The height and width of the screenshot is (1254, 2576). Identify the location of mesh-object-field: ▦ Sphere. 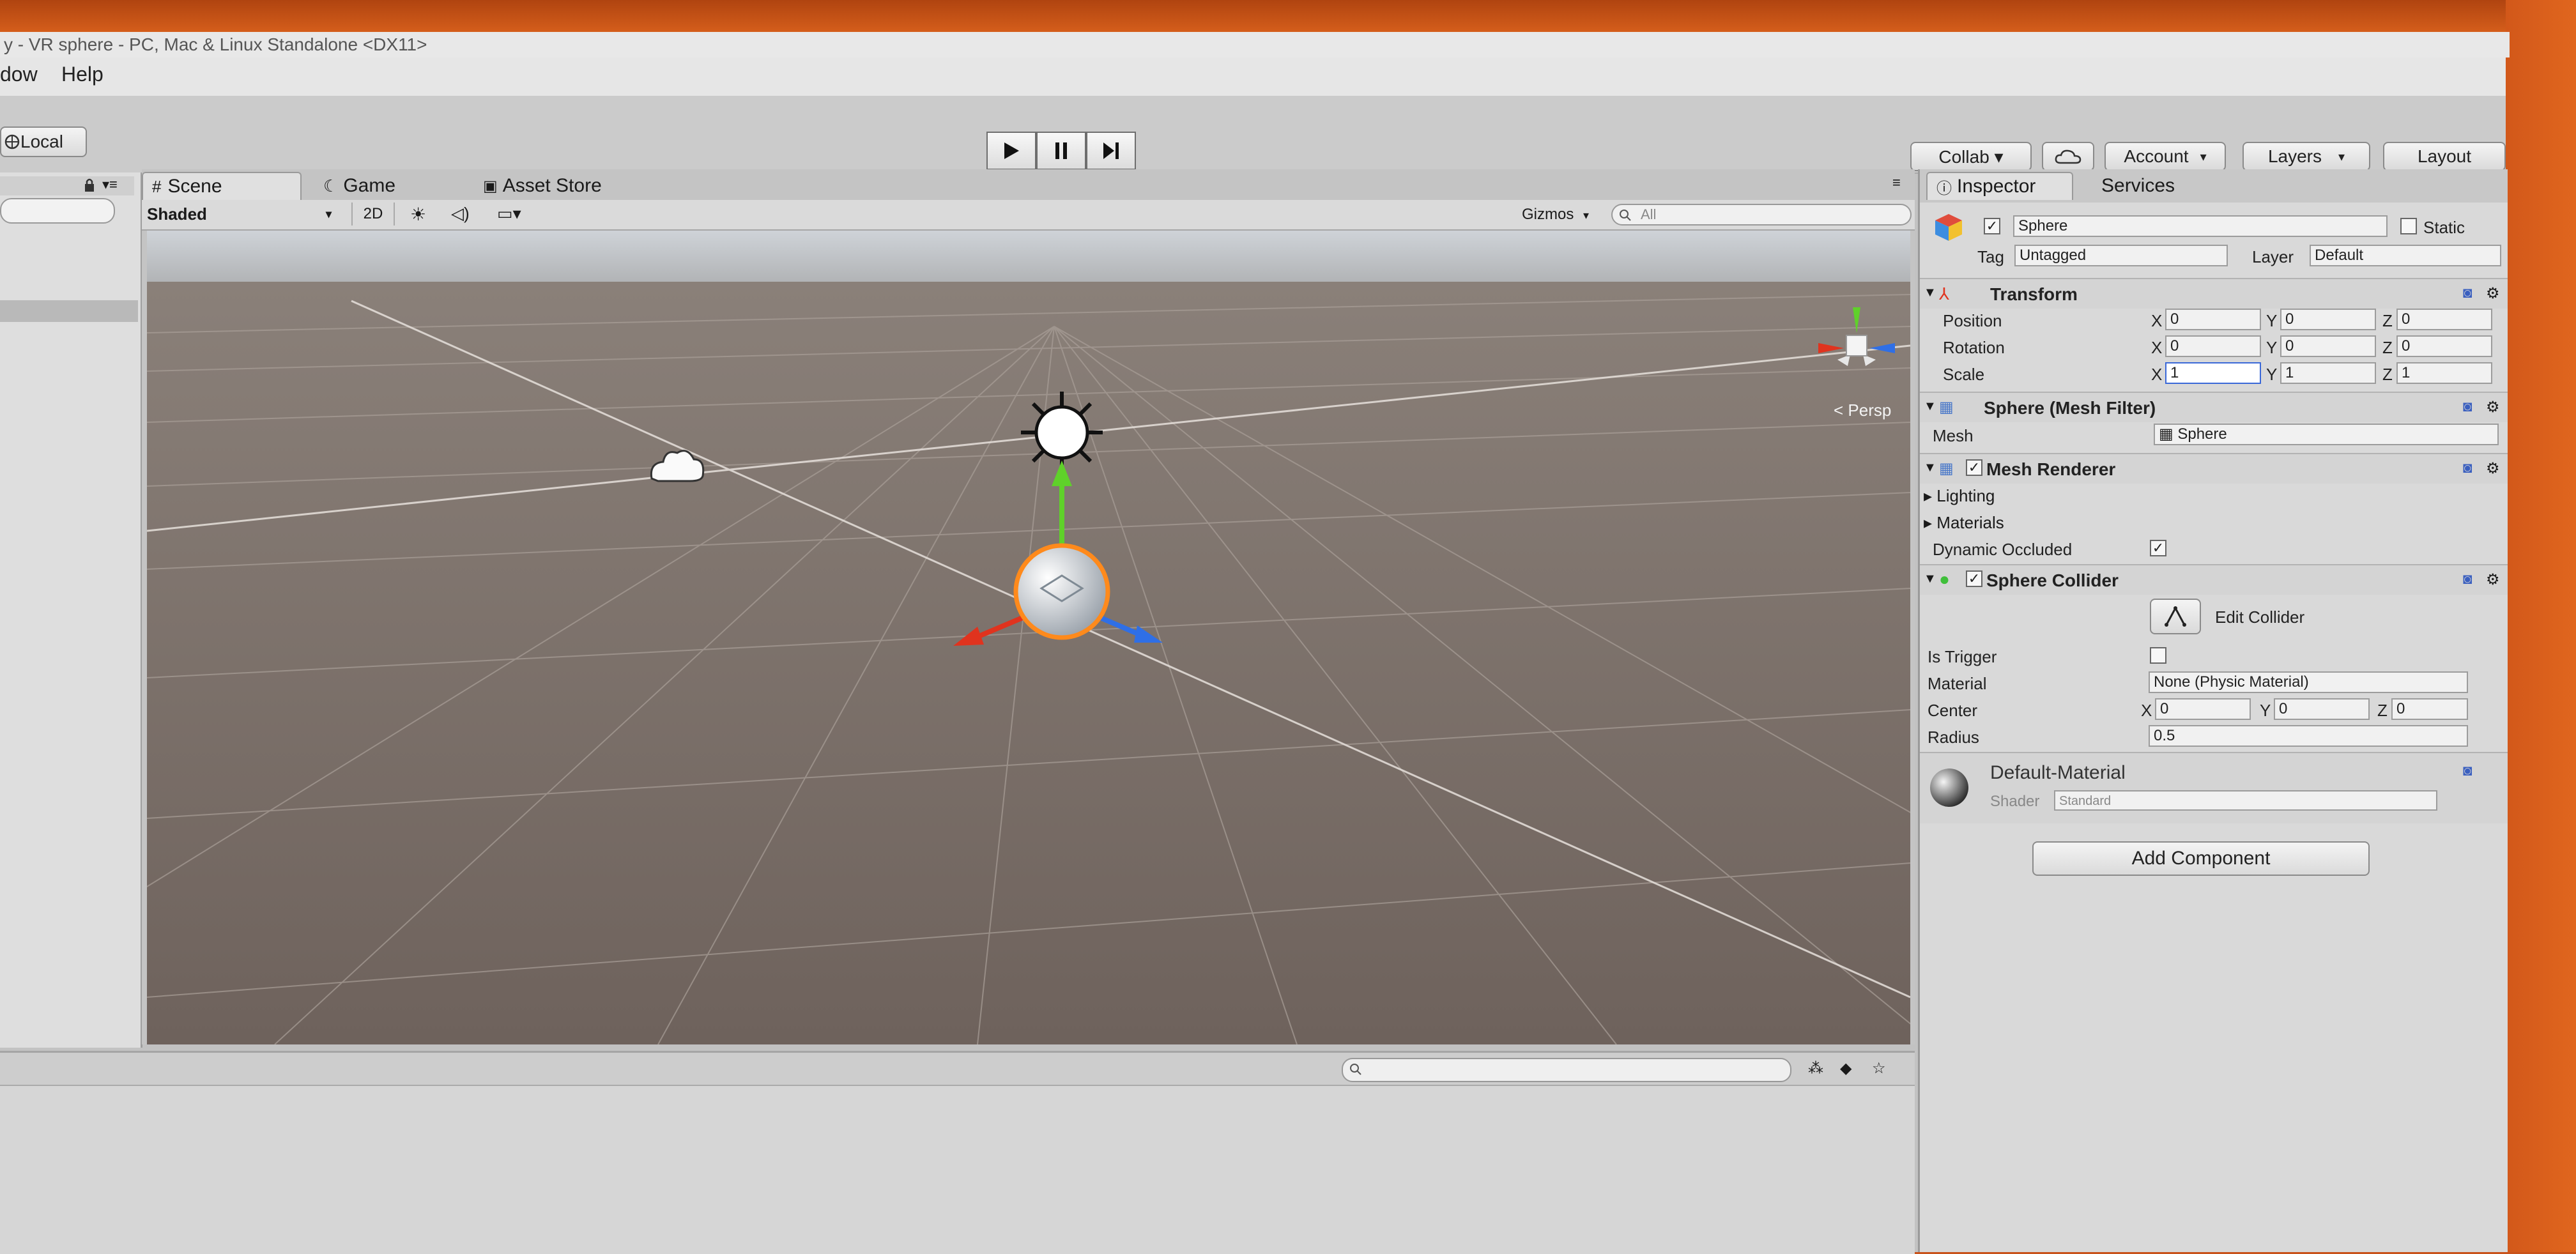
(2326, 435).